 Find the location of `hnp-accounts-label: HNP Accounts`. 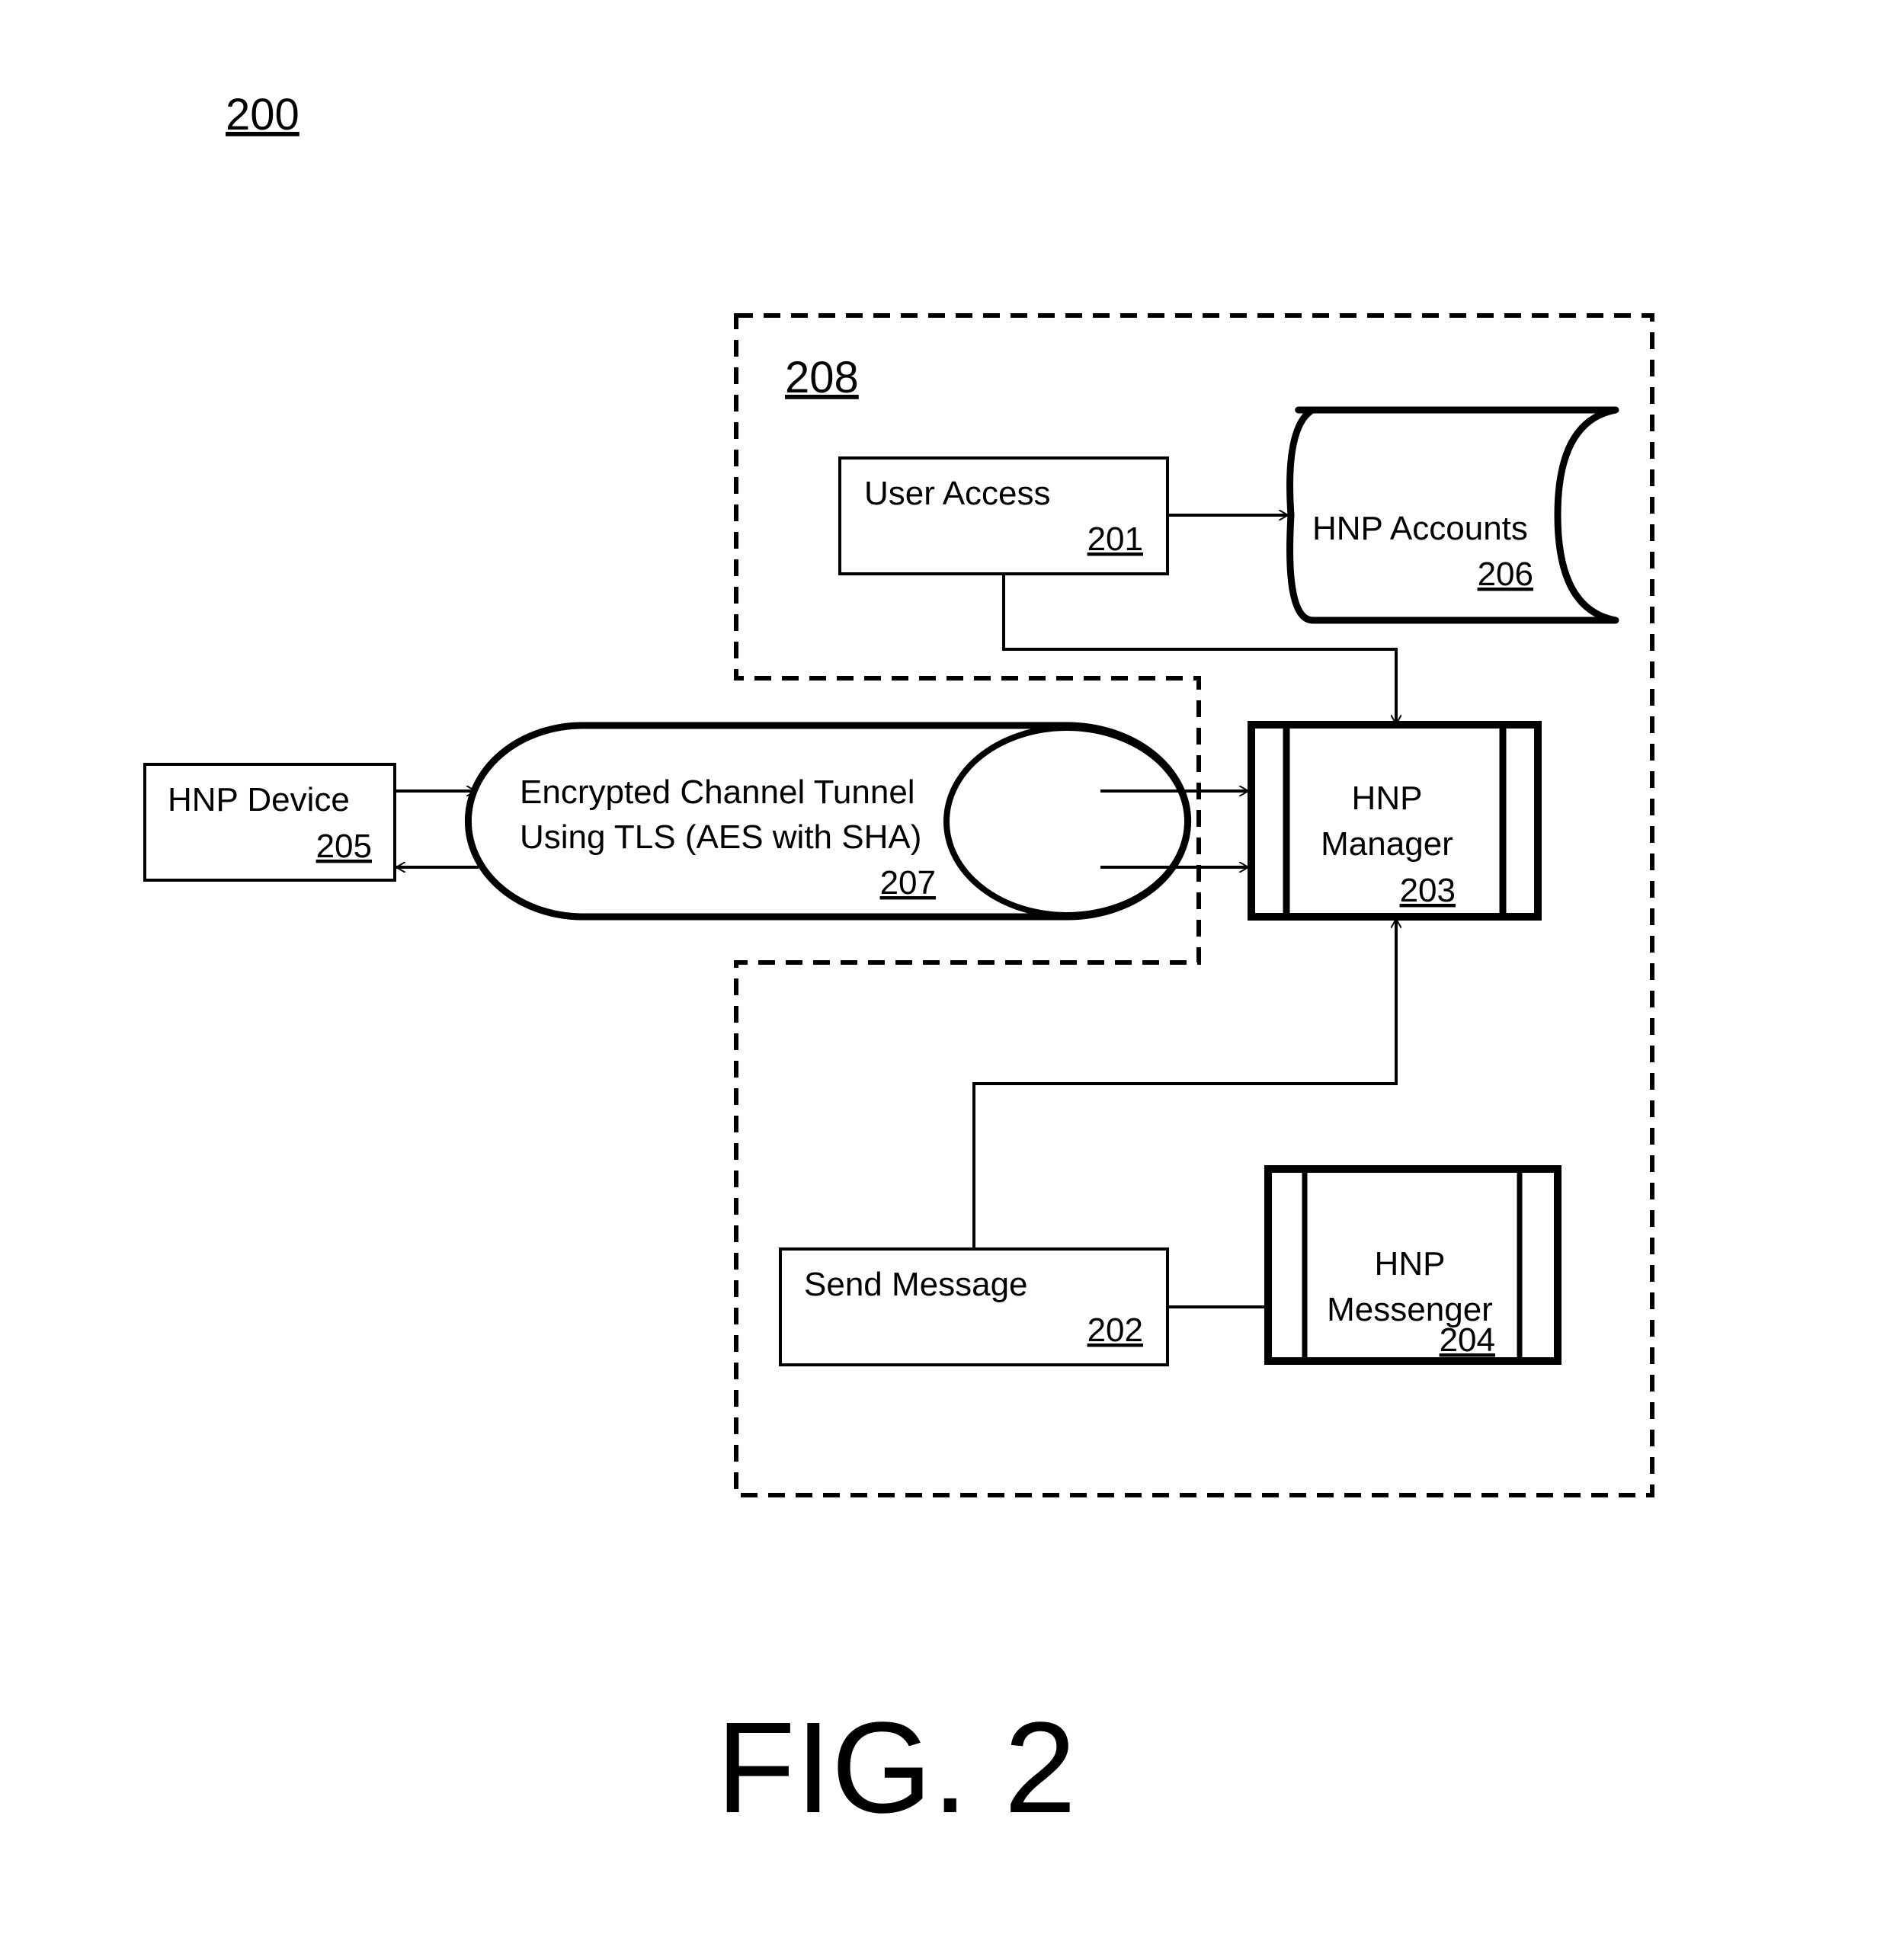

hnp-accounts-label: HNP Accounts is located at coordinates (1420, 528).